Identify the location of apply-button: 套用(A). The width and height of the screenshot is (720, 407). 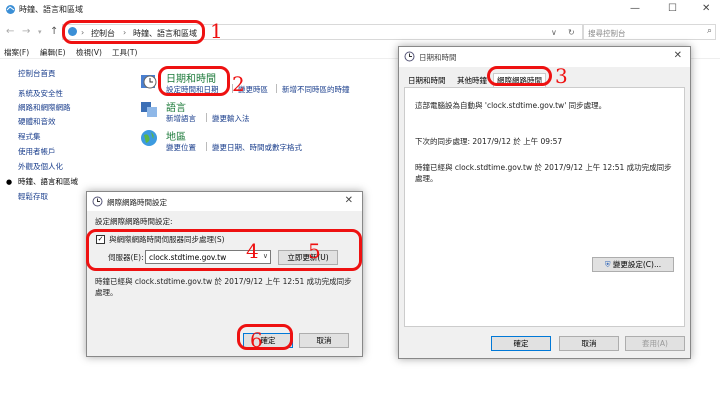
(655, 343).